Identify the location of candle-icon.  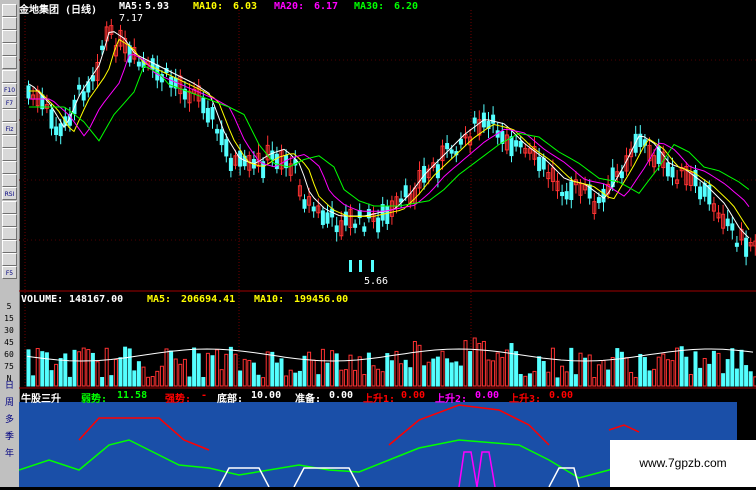
(9, 181).